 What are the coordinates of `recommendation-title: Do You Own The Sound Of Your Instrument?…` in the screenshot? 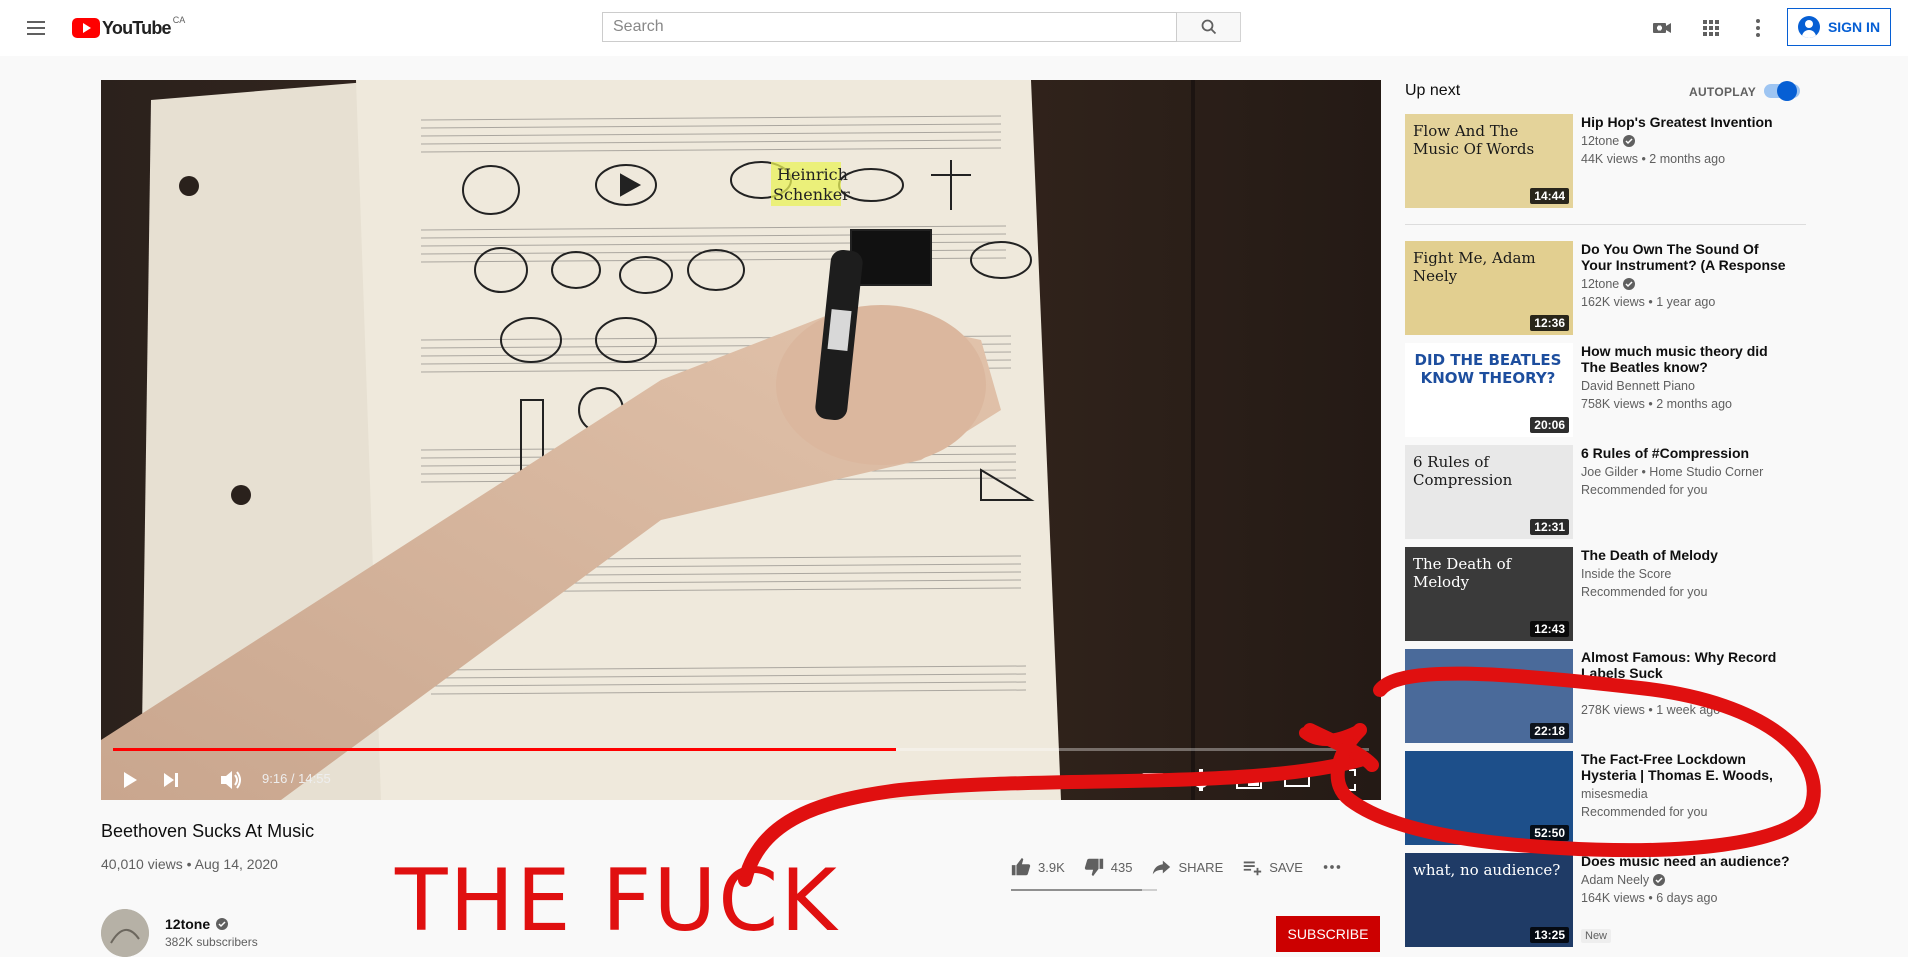 It's located at (1686, 257).